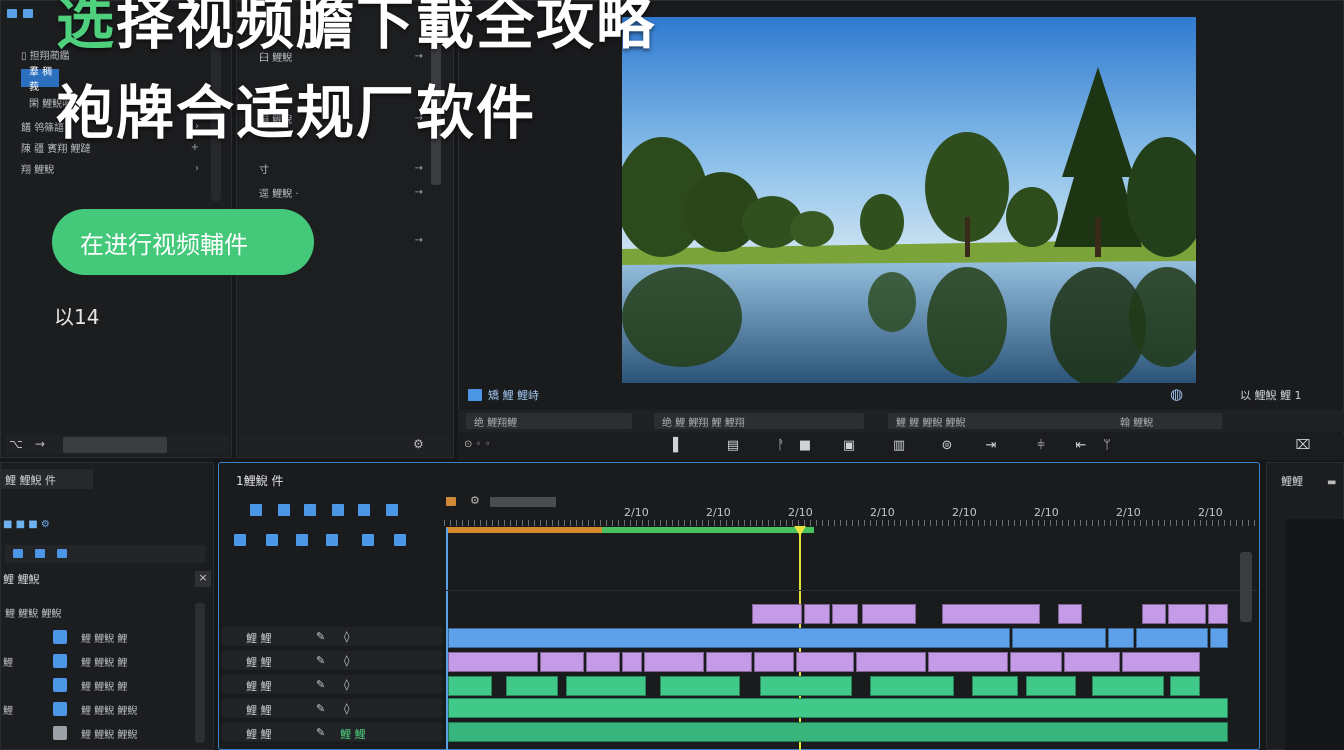 The height and width of the screenshot is (750, 1344). What do you see at coordinates (332, 540) in the screenshot?
I see `snap-icon` at bounding box center [332, 540].